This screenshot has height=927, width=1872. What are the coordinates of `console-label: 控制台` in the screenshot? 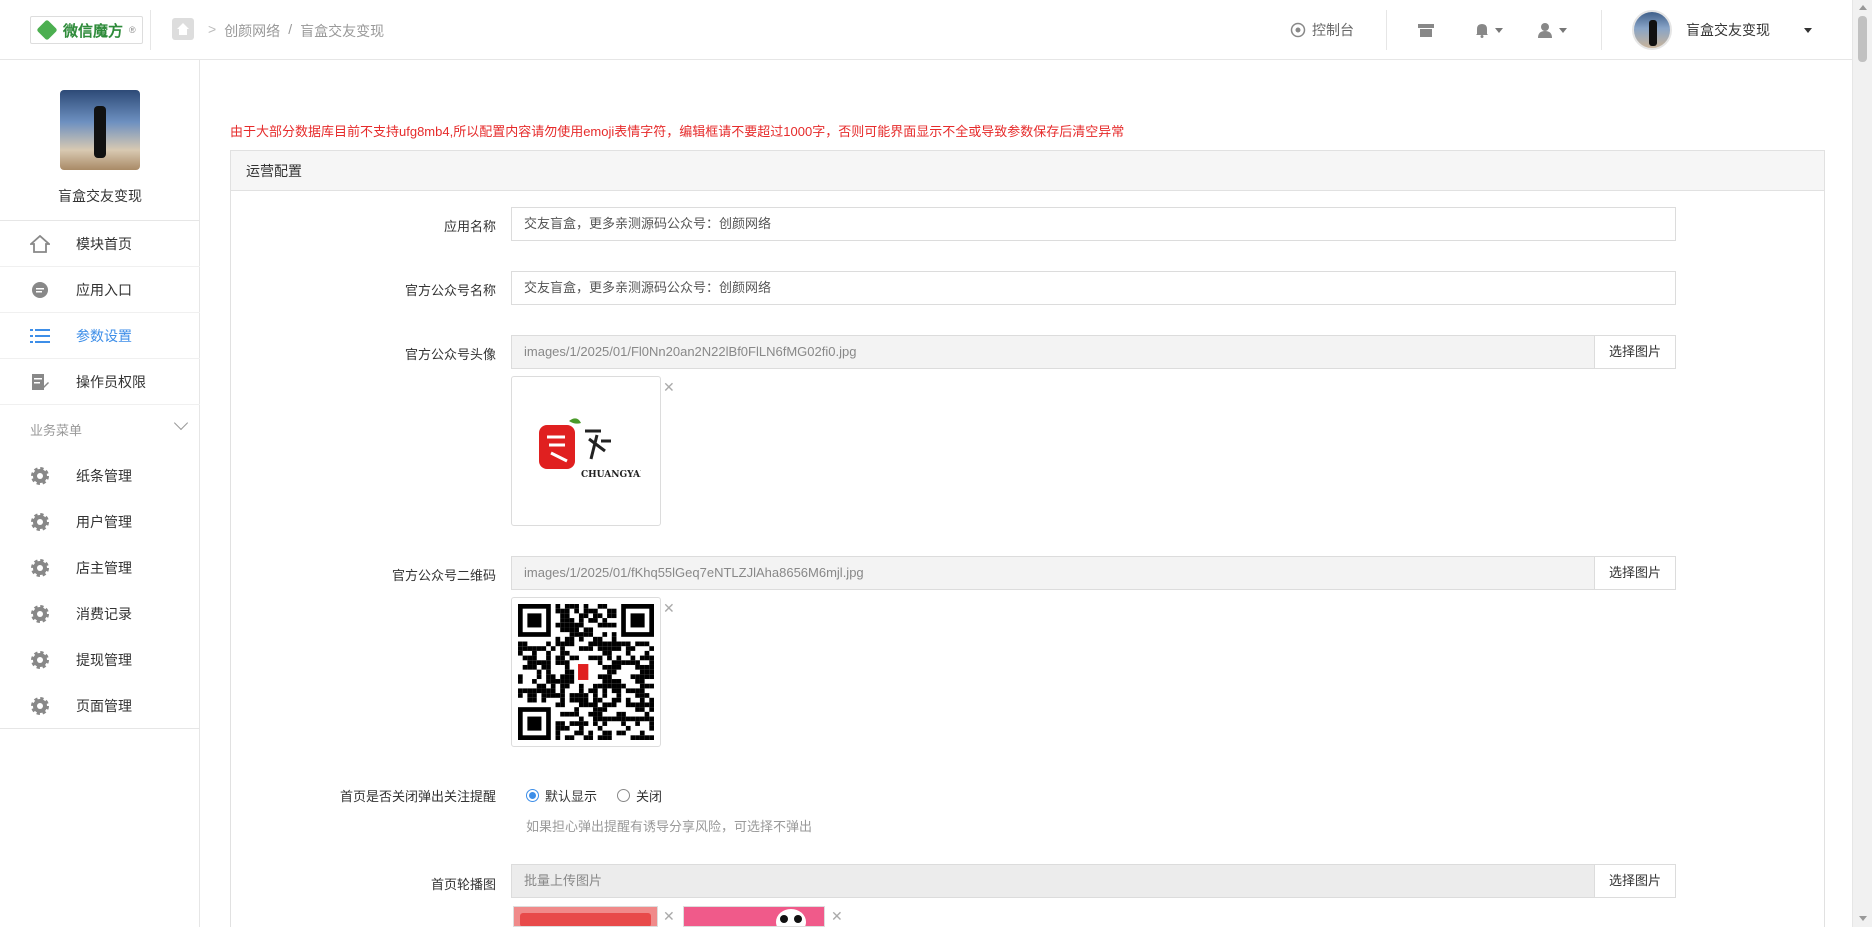 It's located at (1333, 30).